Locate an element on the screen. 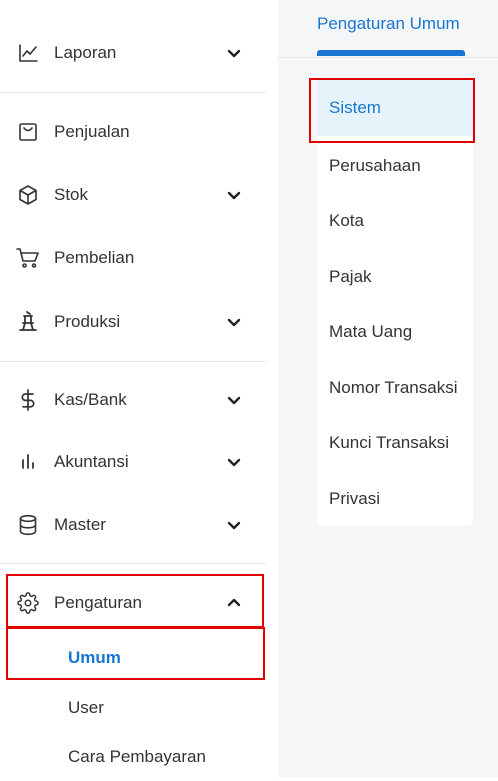 The image size is (498, 781). bar-chart-icon is located at coordinates (28, 462).